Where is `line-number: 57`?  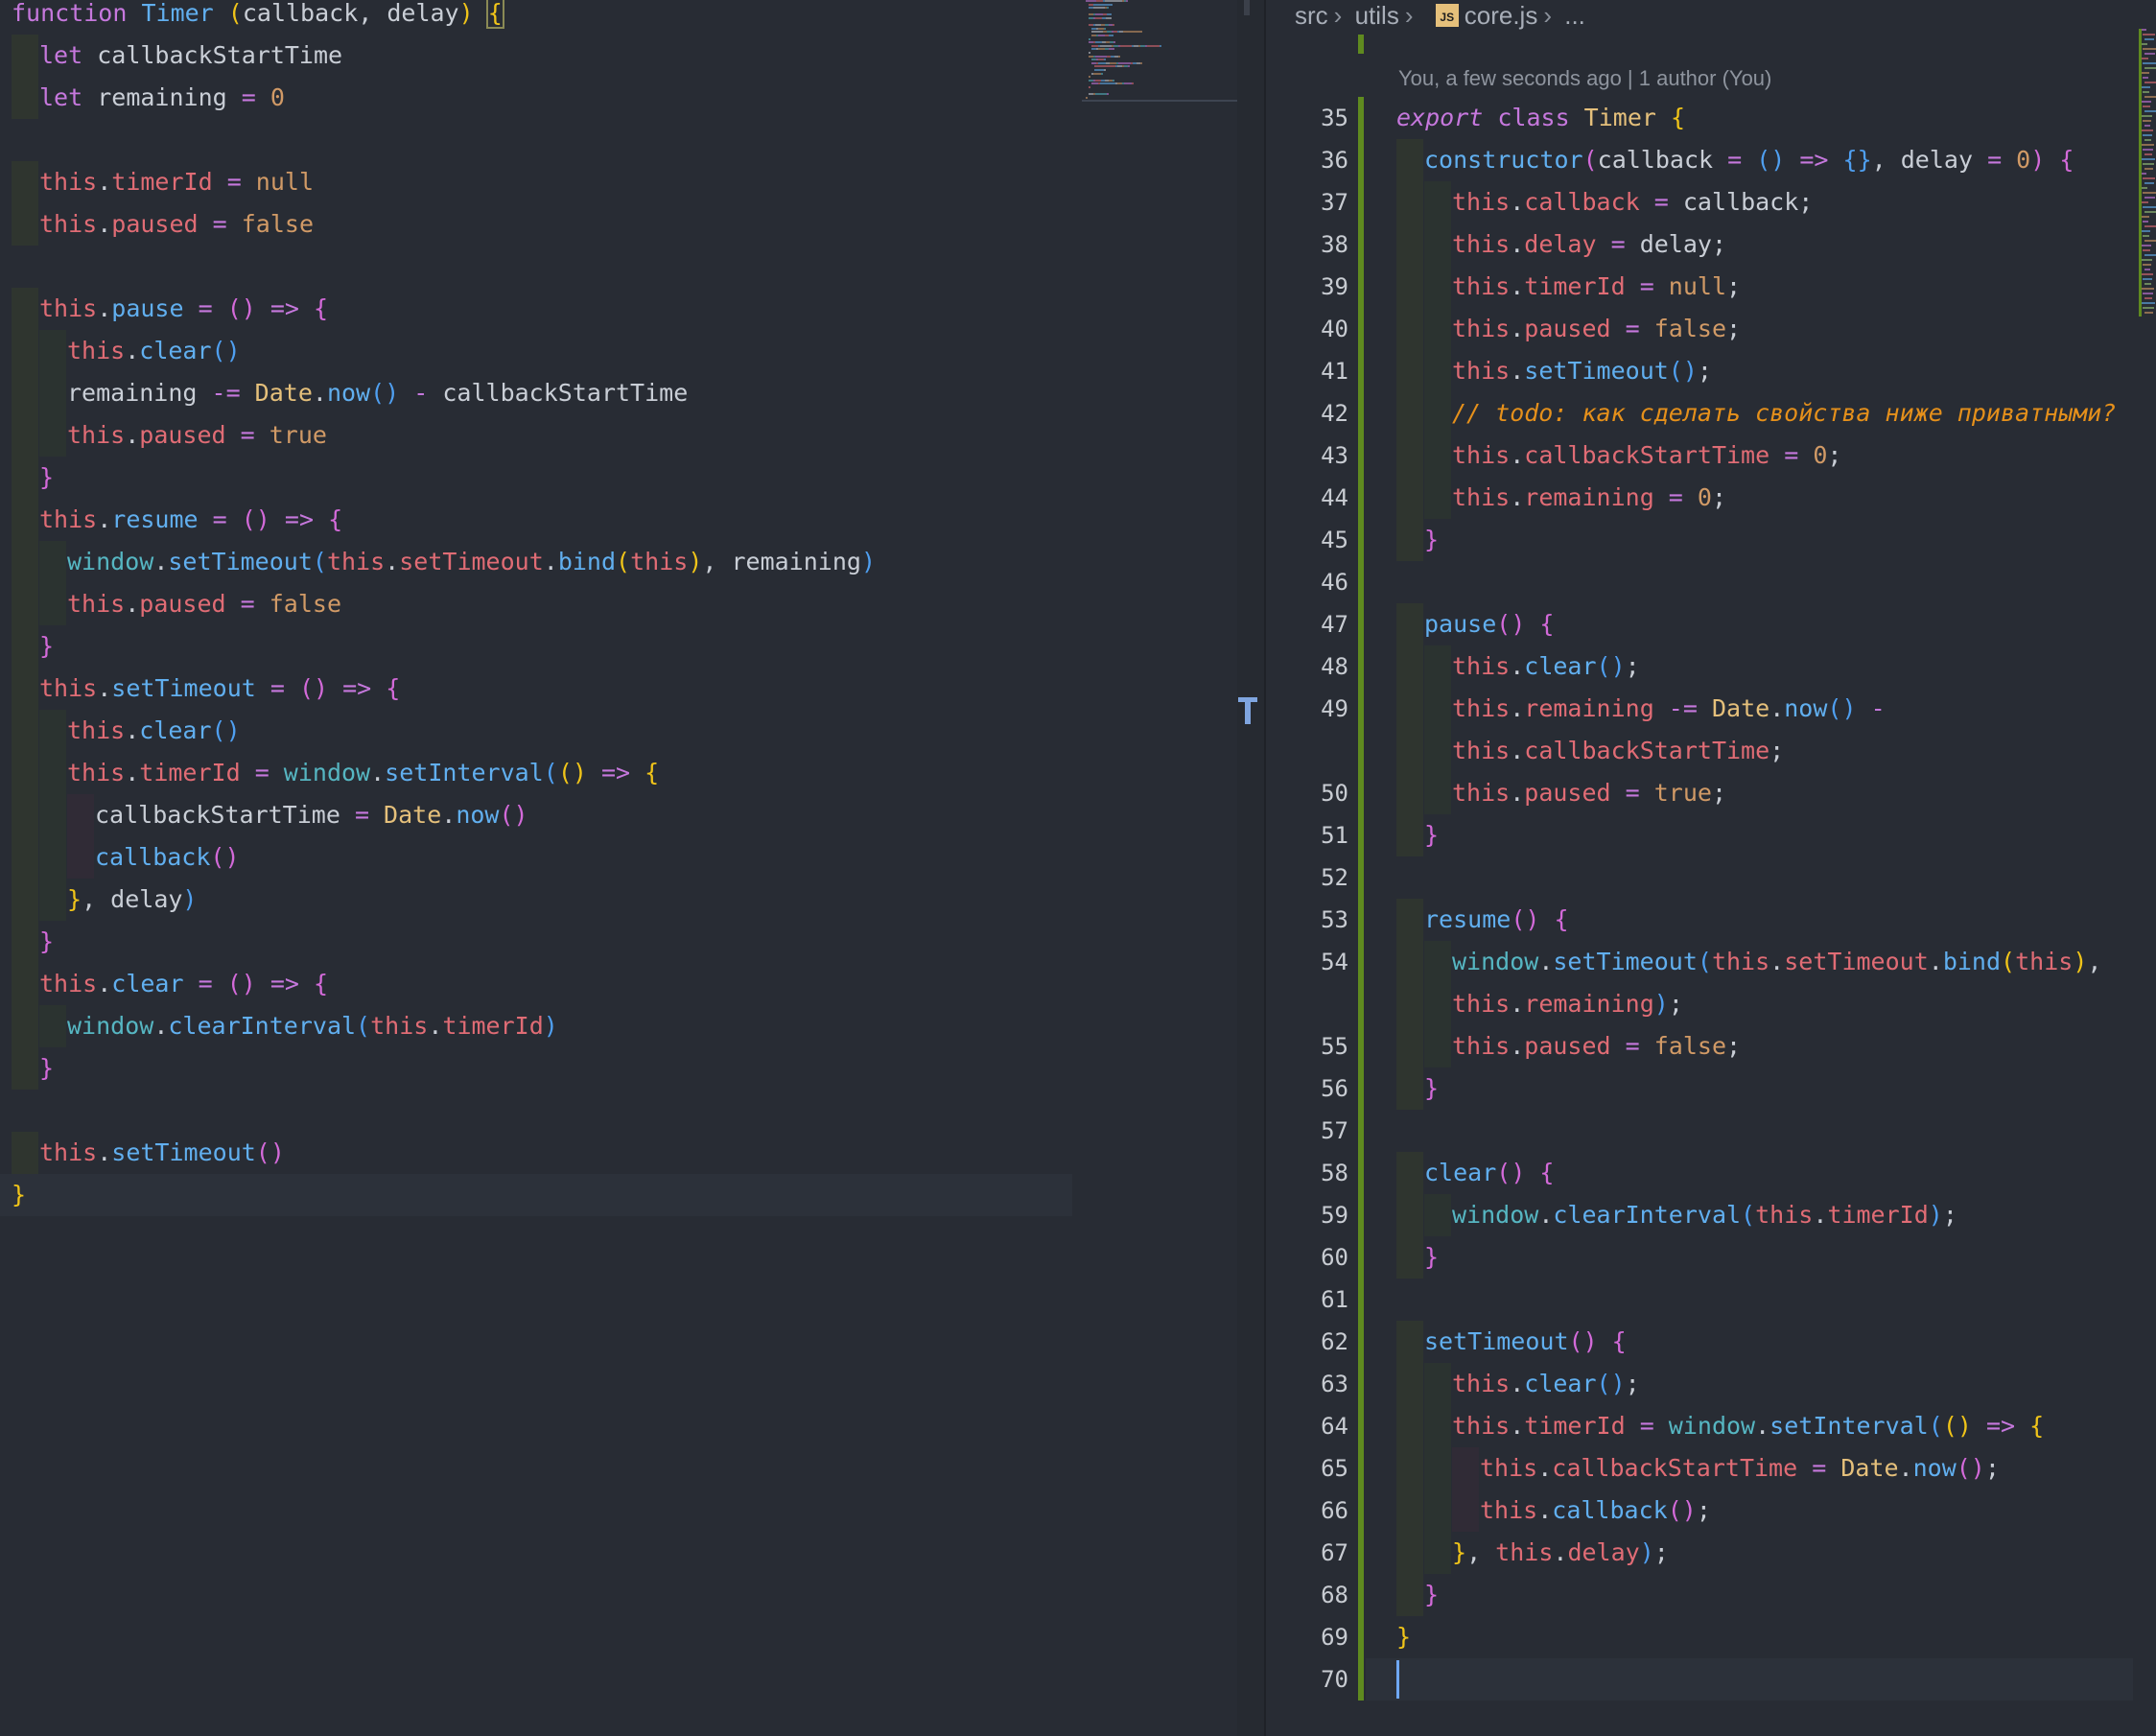 line-number: 57 is located at coordinates (1307, 1131).